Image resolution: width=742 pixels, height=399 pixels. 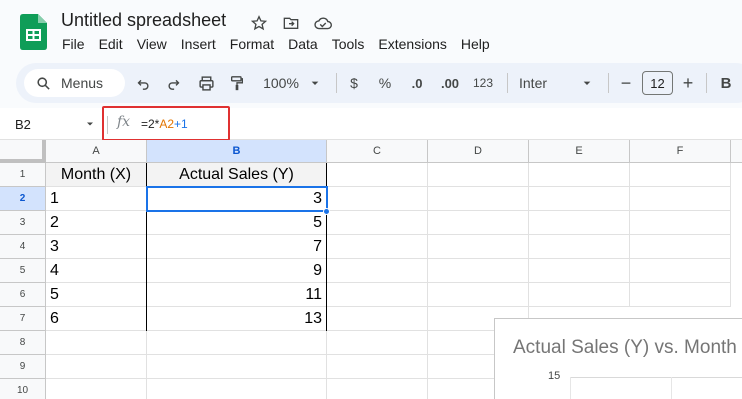 I want to click on cell-b4: 7, so click(x=237, y=247).